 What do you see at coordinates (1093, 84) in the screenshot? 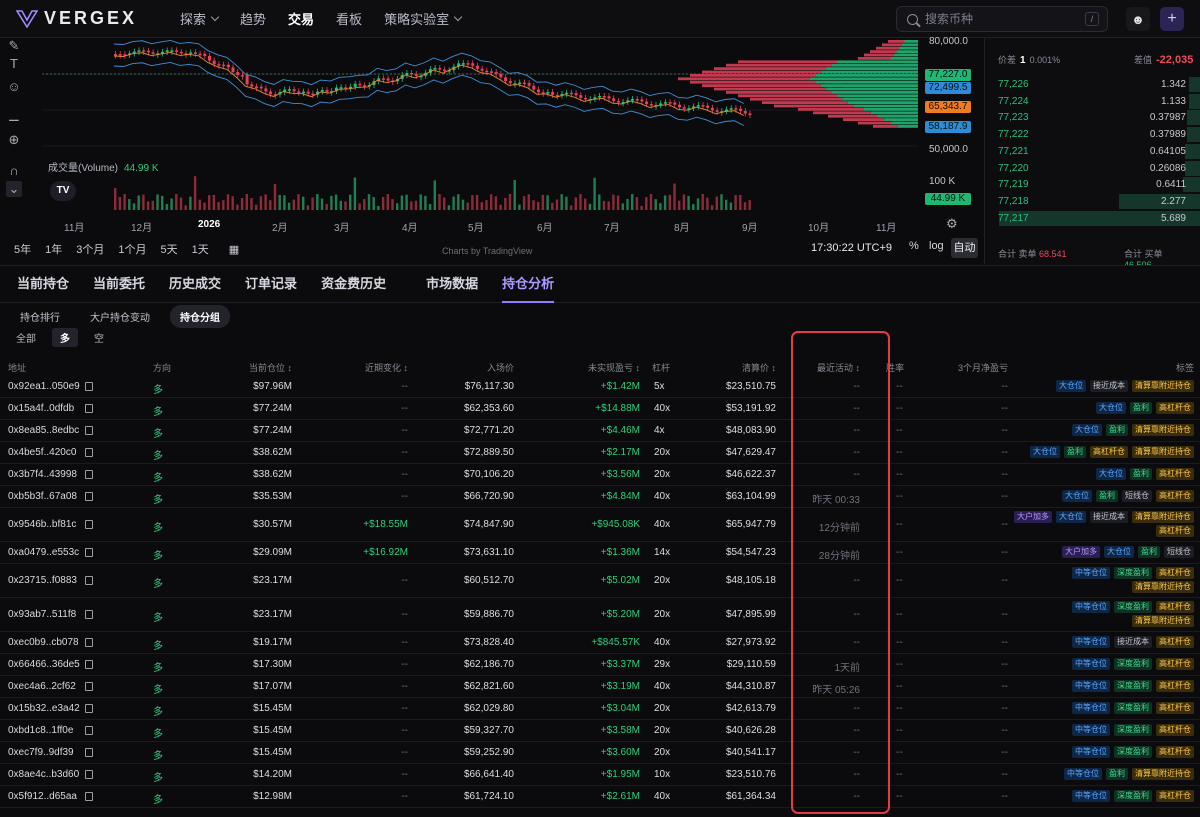
I see `book-row: 77,226 1.342` at bounding box center [1093, 84].